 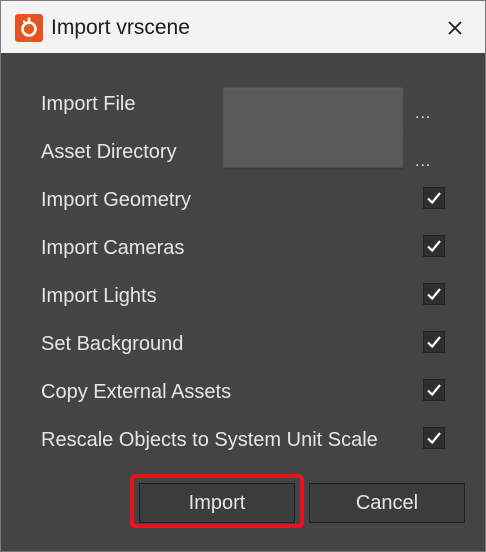 I want to click on import-cameras-checkbox, so click(x=434, y=246).